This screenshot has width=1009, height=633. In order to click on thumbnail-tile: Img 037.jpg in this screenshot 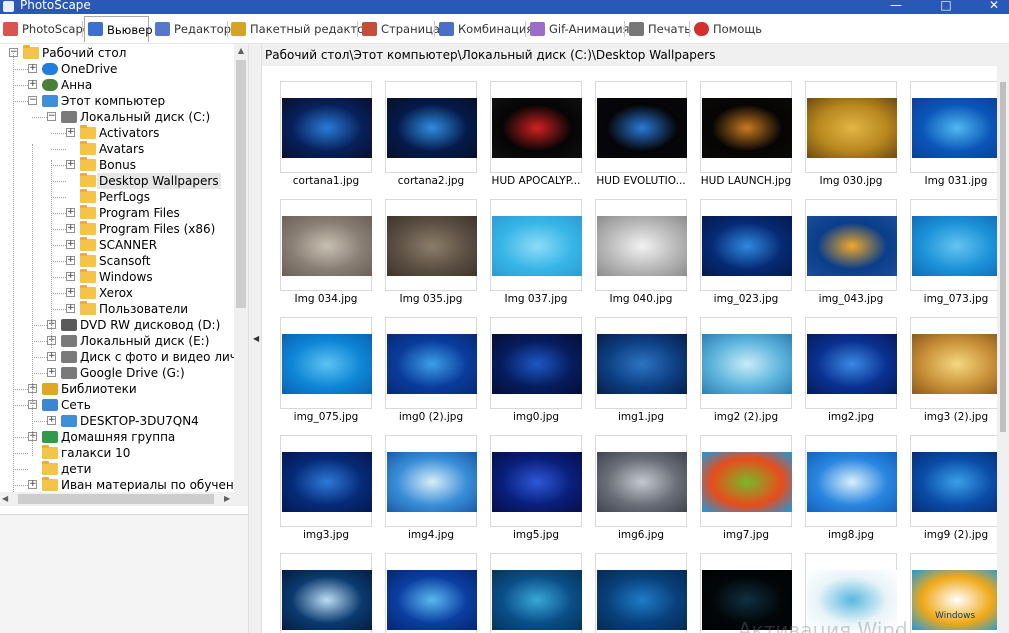, I will do `click(536, 254)`.